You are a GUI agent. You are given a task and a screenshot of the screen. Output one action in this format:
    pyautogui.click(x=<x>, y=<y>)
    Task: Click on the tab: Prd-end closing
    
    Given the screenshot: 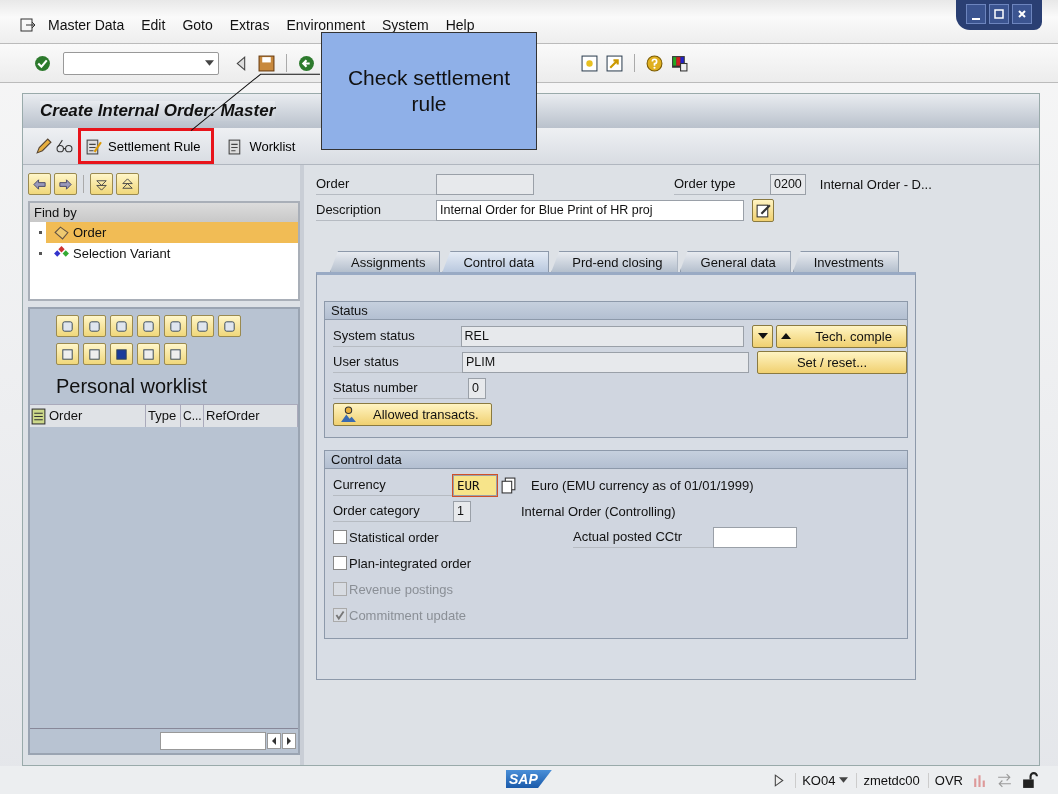 What is the action you would take?
    pyautogui.click(x=614, y=261)
    